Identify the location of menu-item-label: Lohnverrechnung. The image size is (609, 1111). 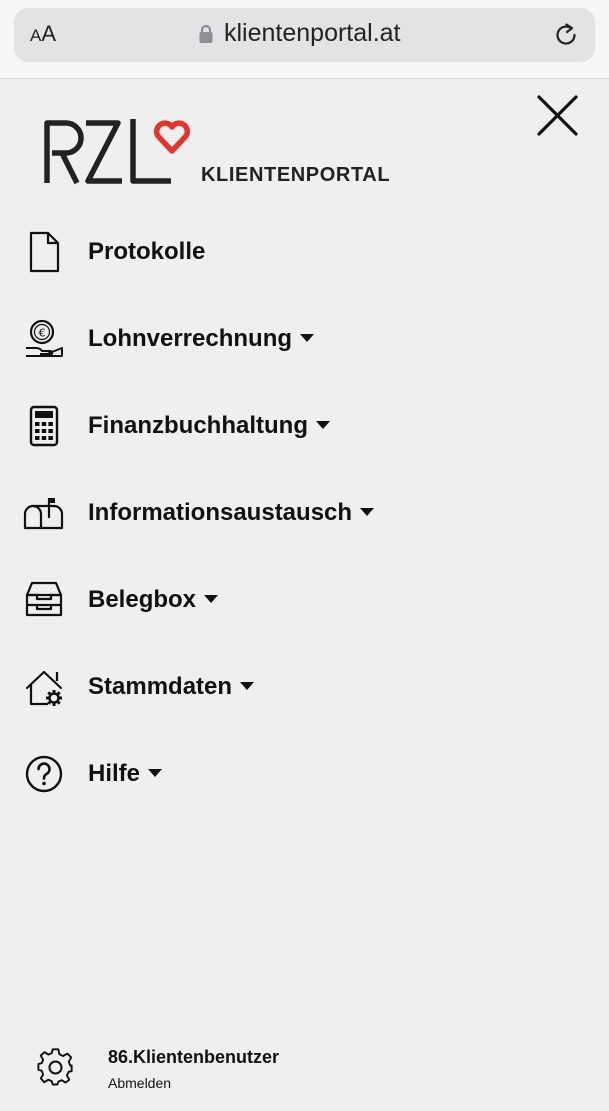
(190, 338).